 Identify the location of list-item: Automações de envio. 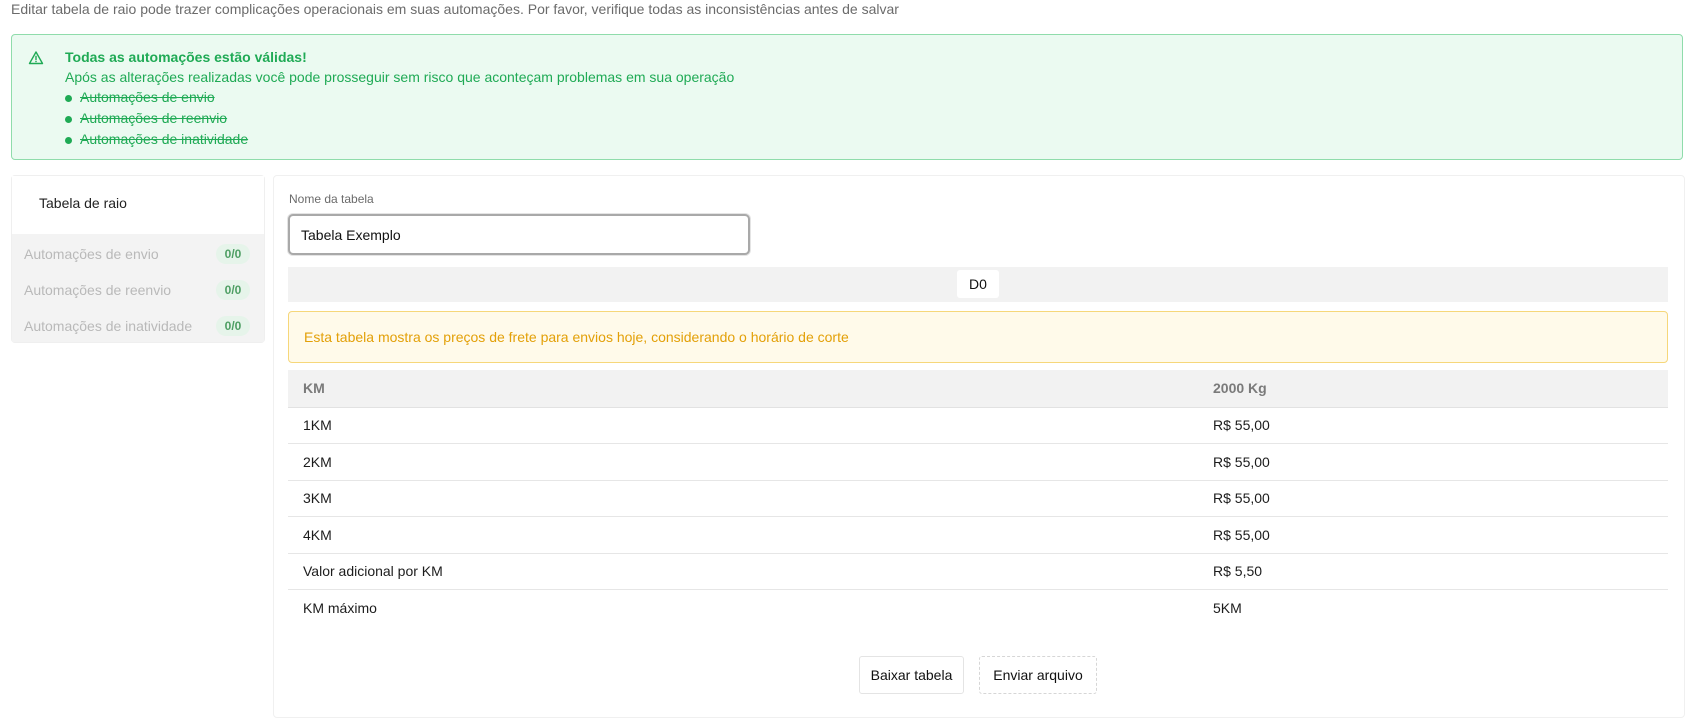
(156, 97).